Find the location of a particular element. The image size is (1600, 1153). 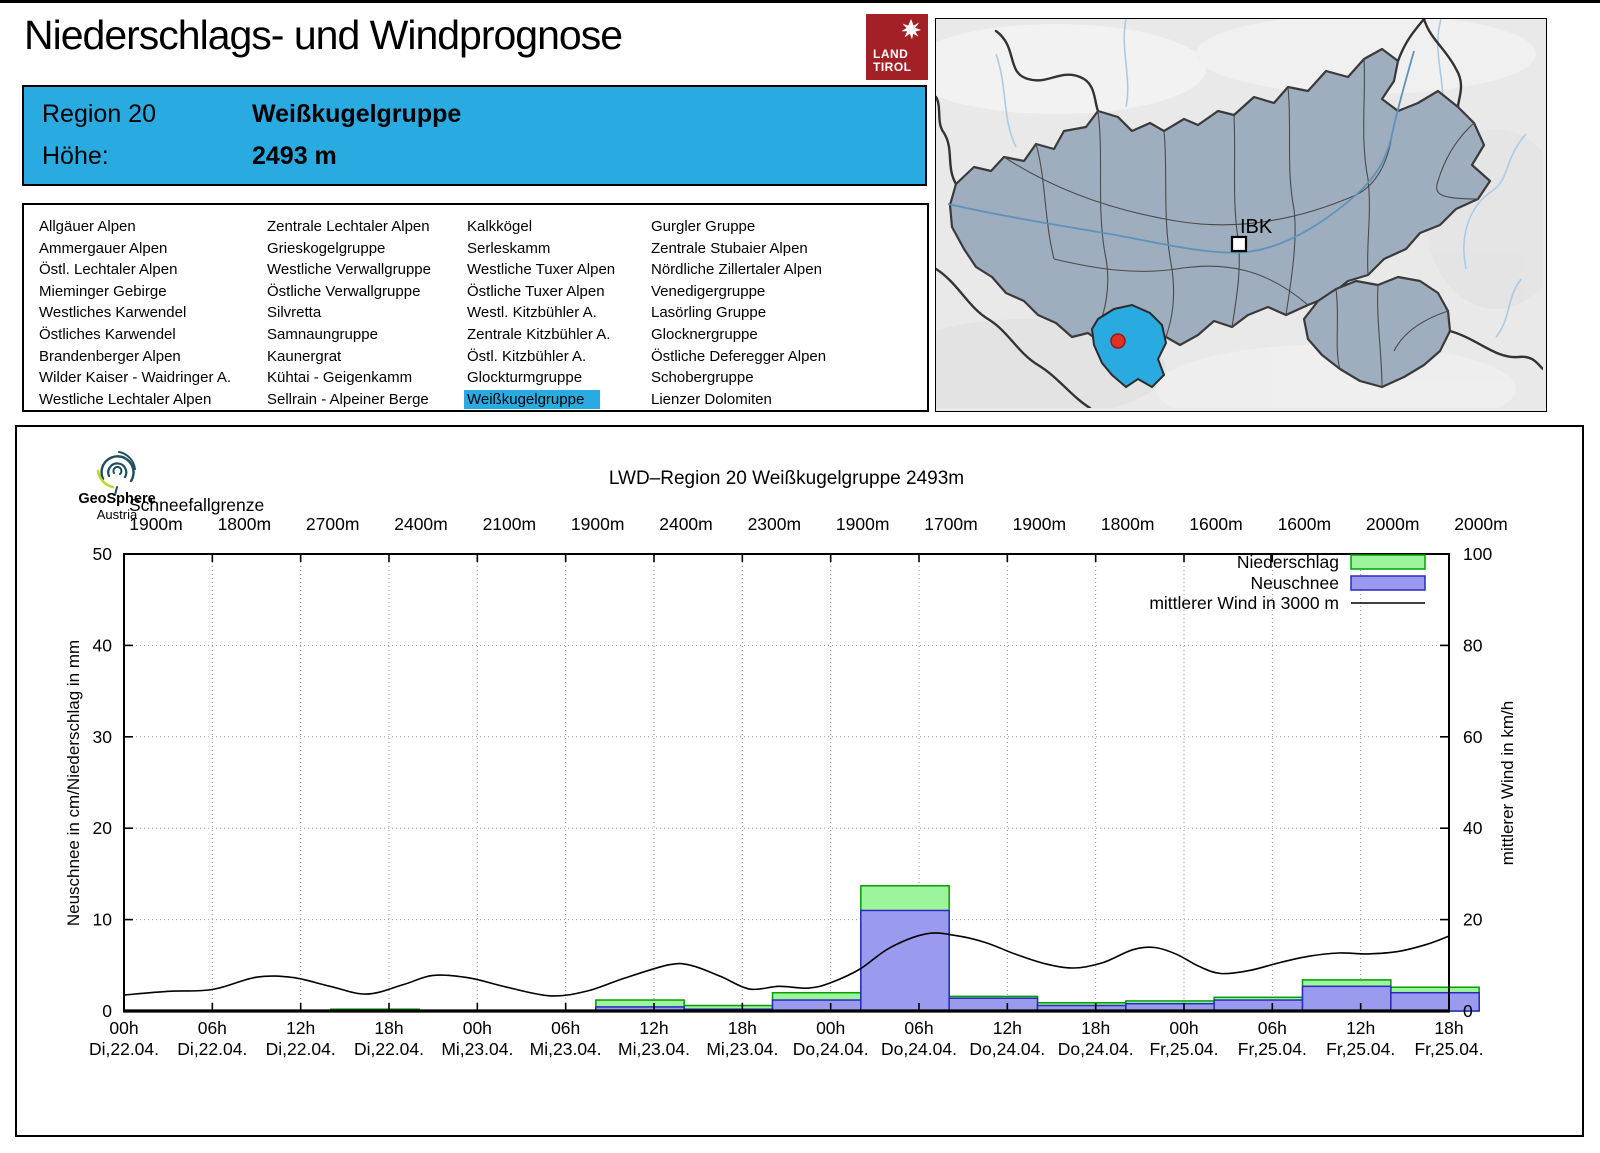

region-list-item-label: Östliche Verwallgruppe is located at coordinates (344, 291).